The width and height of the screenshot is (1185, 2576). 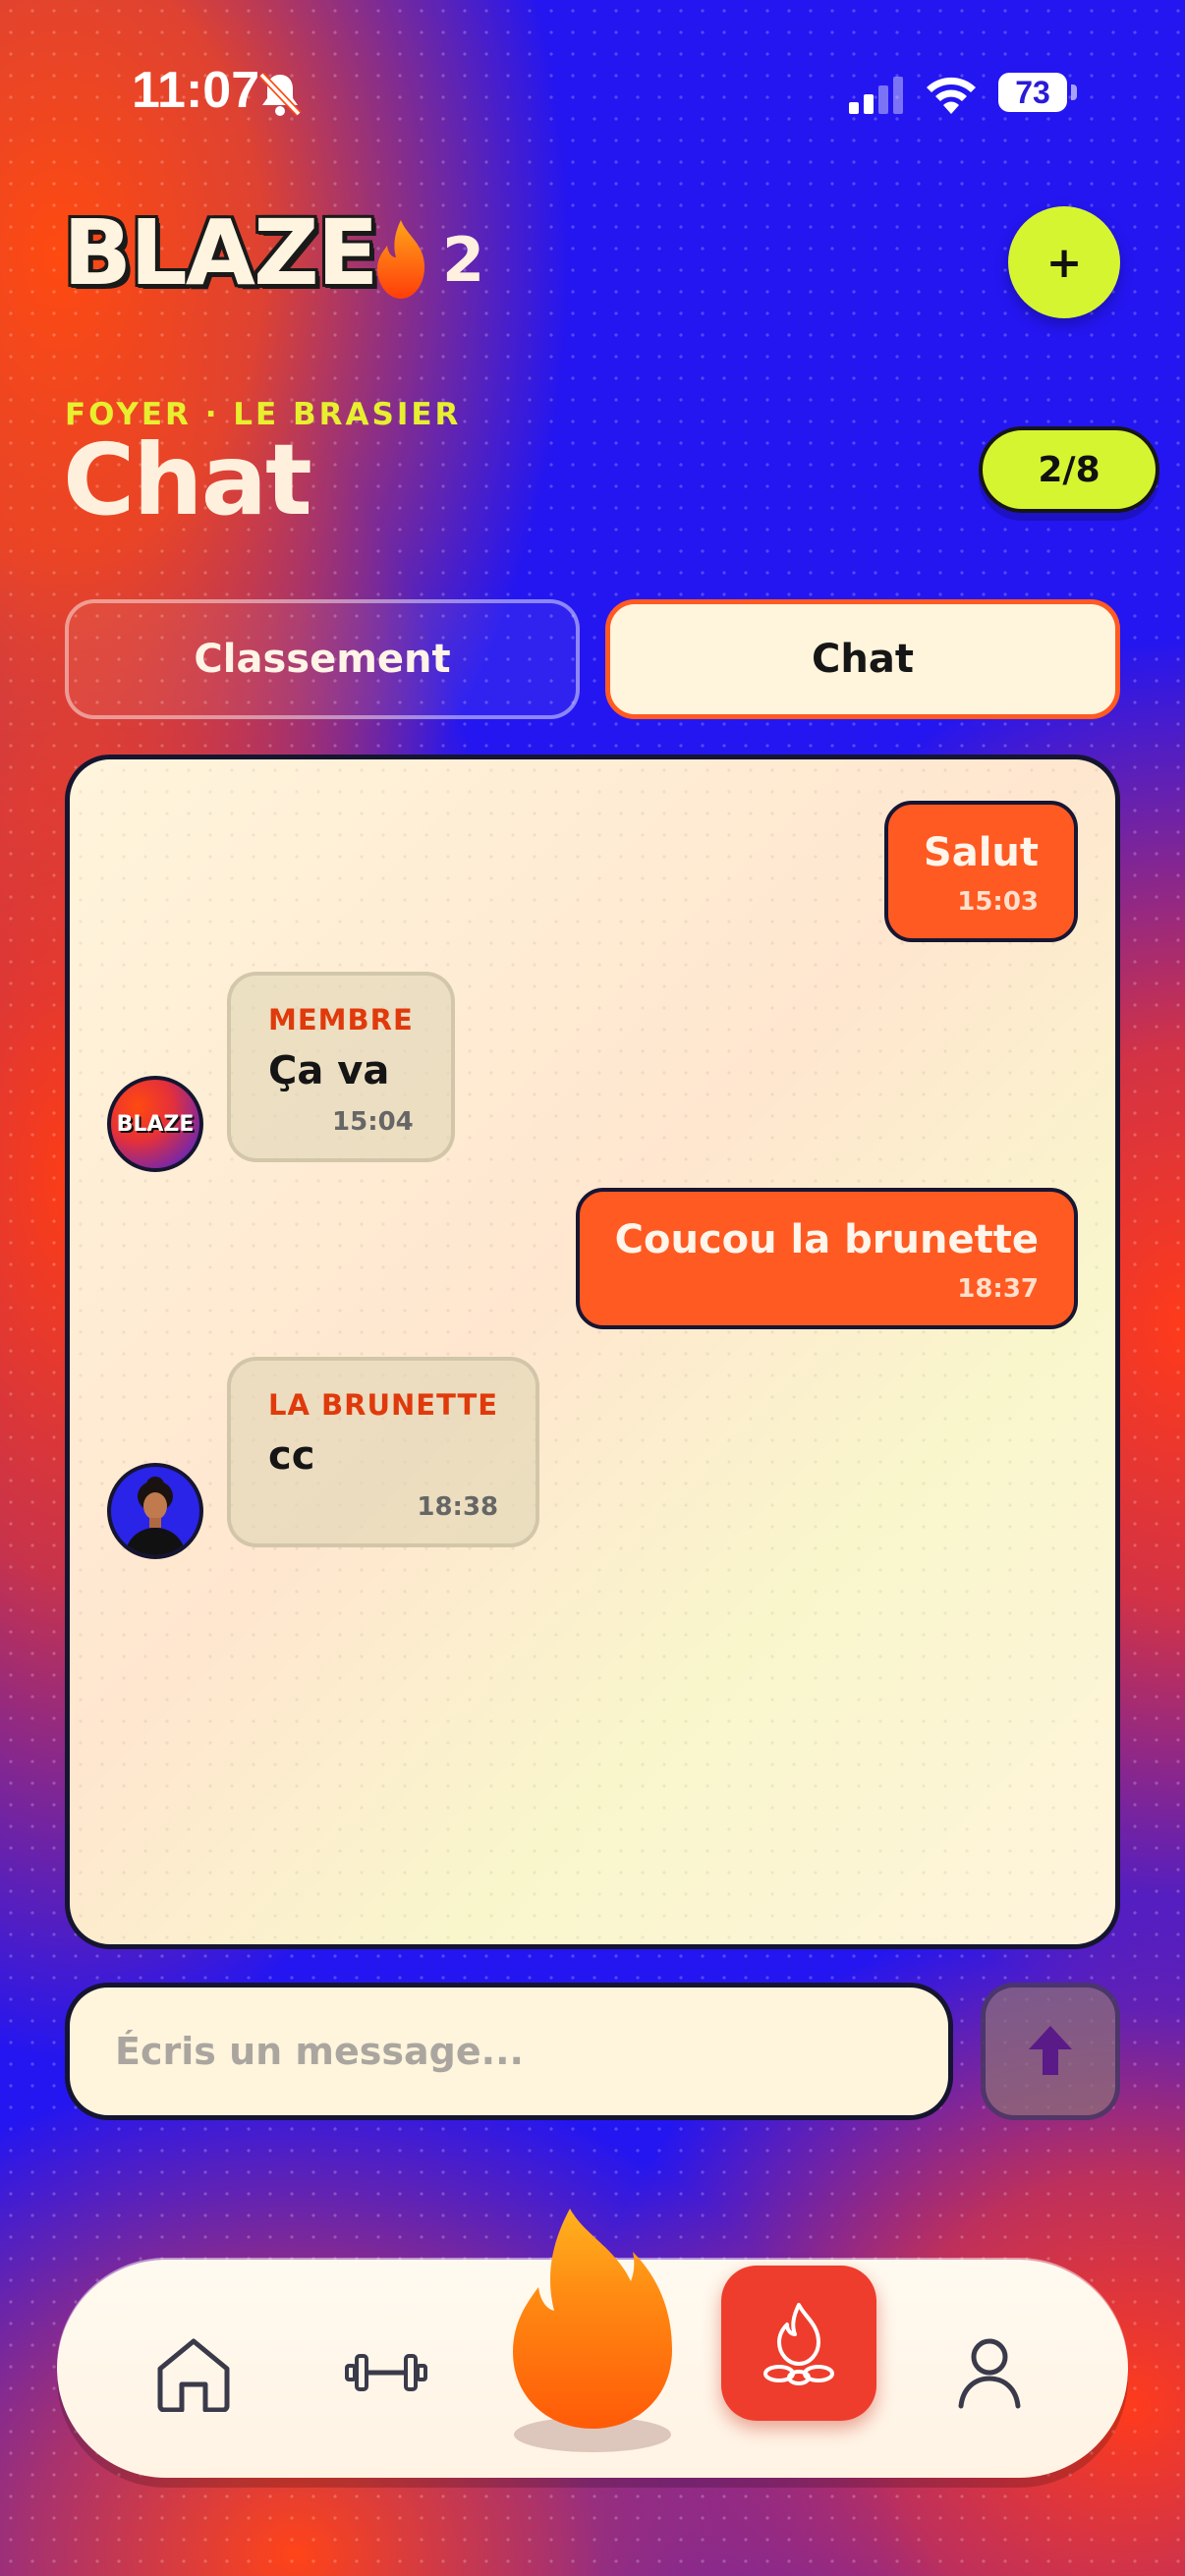 What do you see at coordinates (155, 1124) in the screenshot?
I see `avatar: BLAZE` at bounding box center [155, 1124].